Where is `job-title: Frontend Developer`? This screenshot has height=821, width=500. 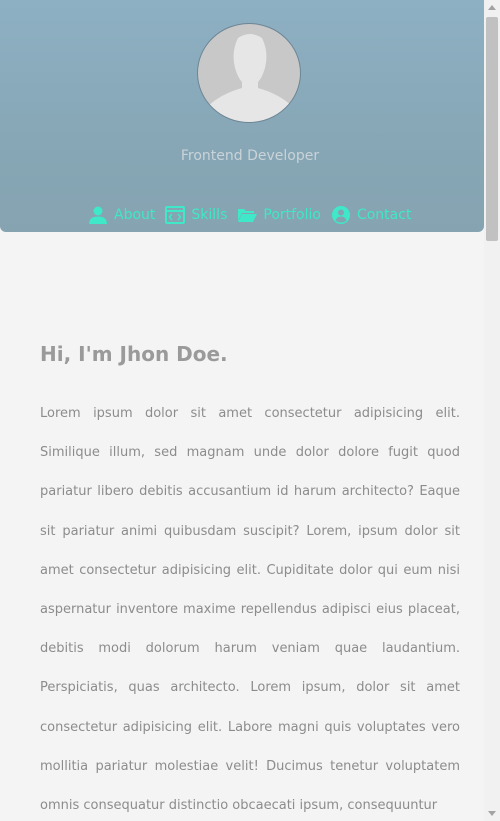 job-title: Frontend Developer is located at coordinates (250, 156).